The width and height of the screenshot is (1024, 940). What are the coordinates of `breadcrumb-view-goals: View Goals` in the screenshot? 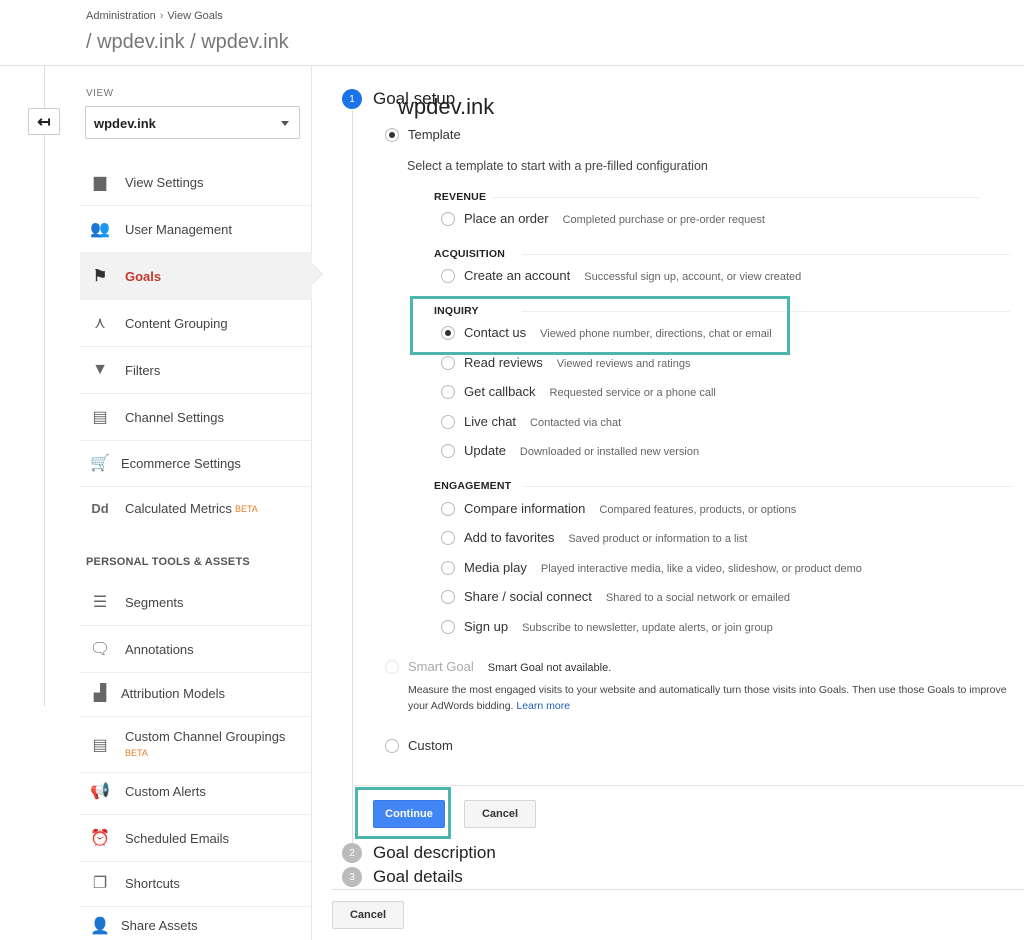 It's located at (194, 16).